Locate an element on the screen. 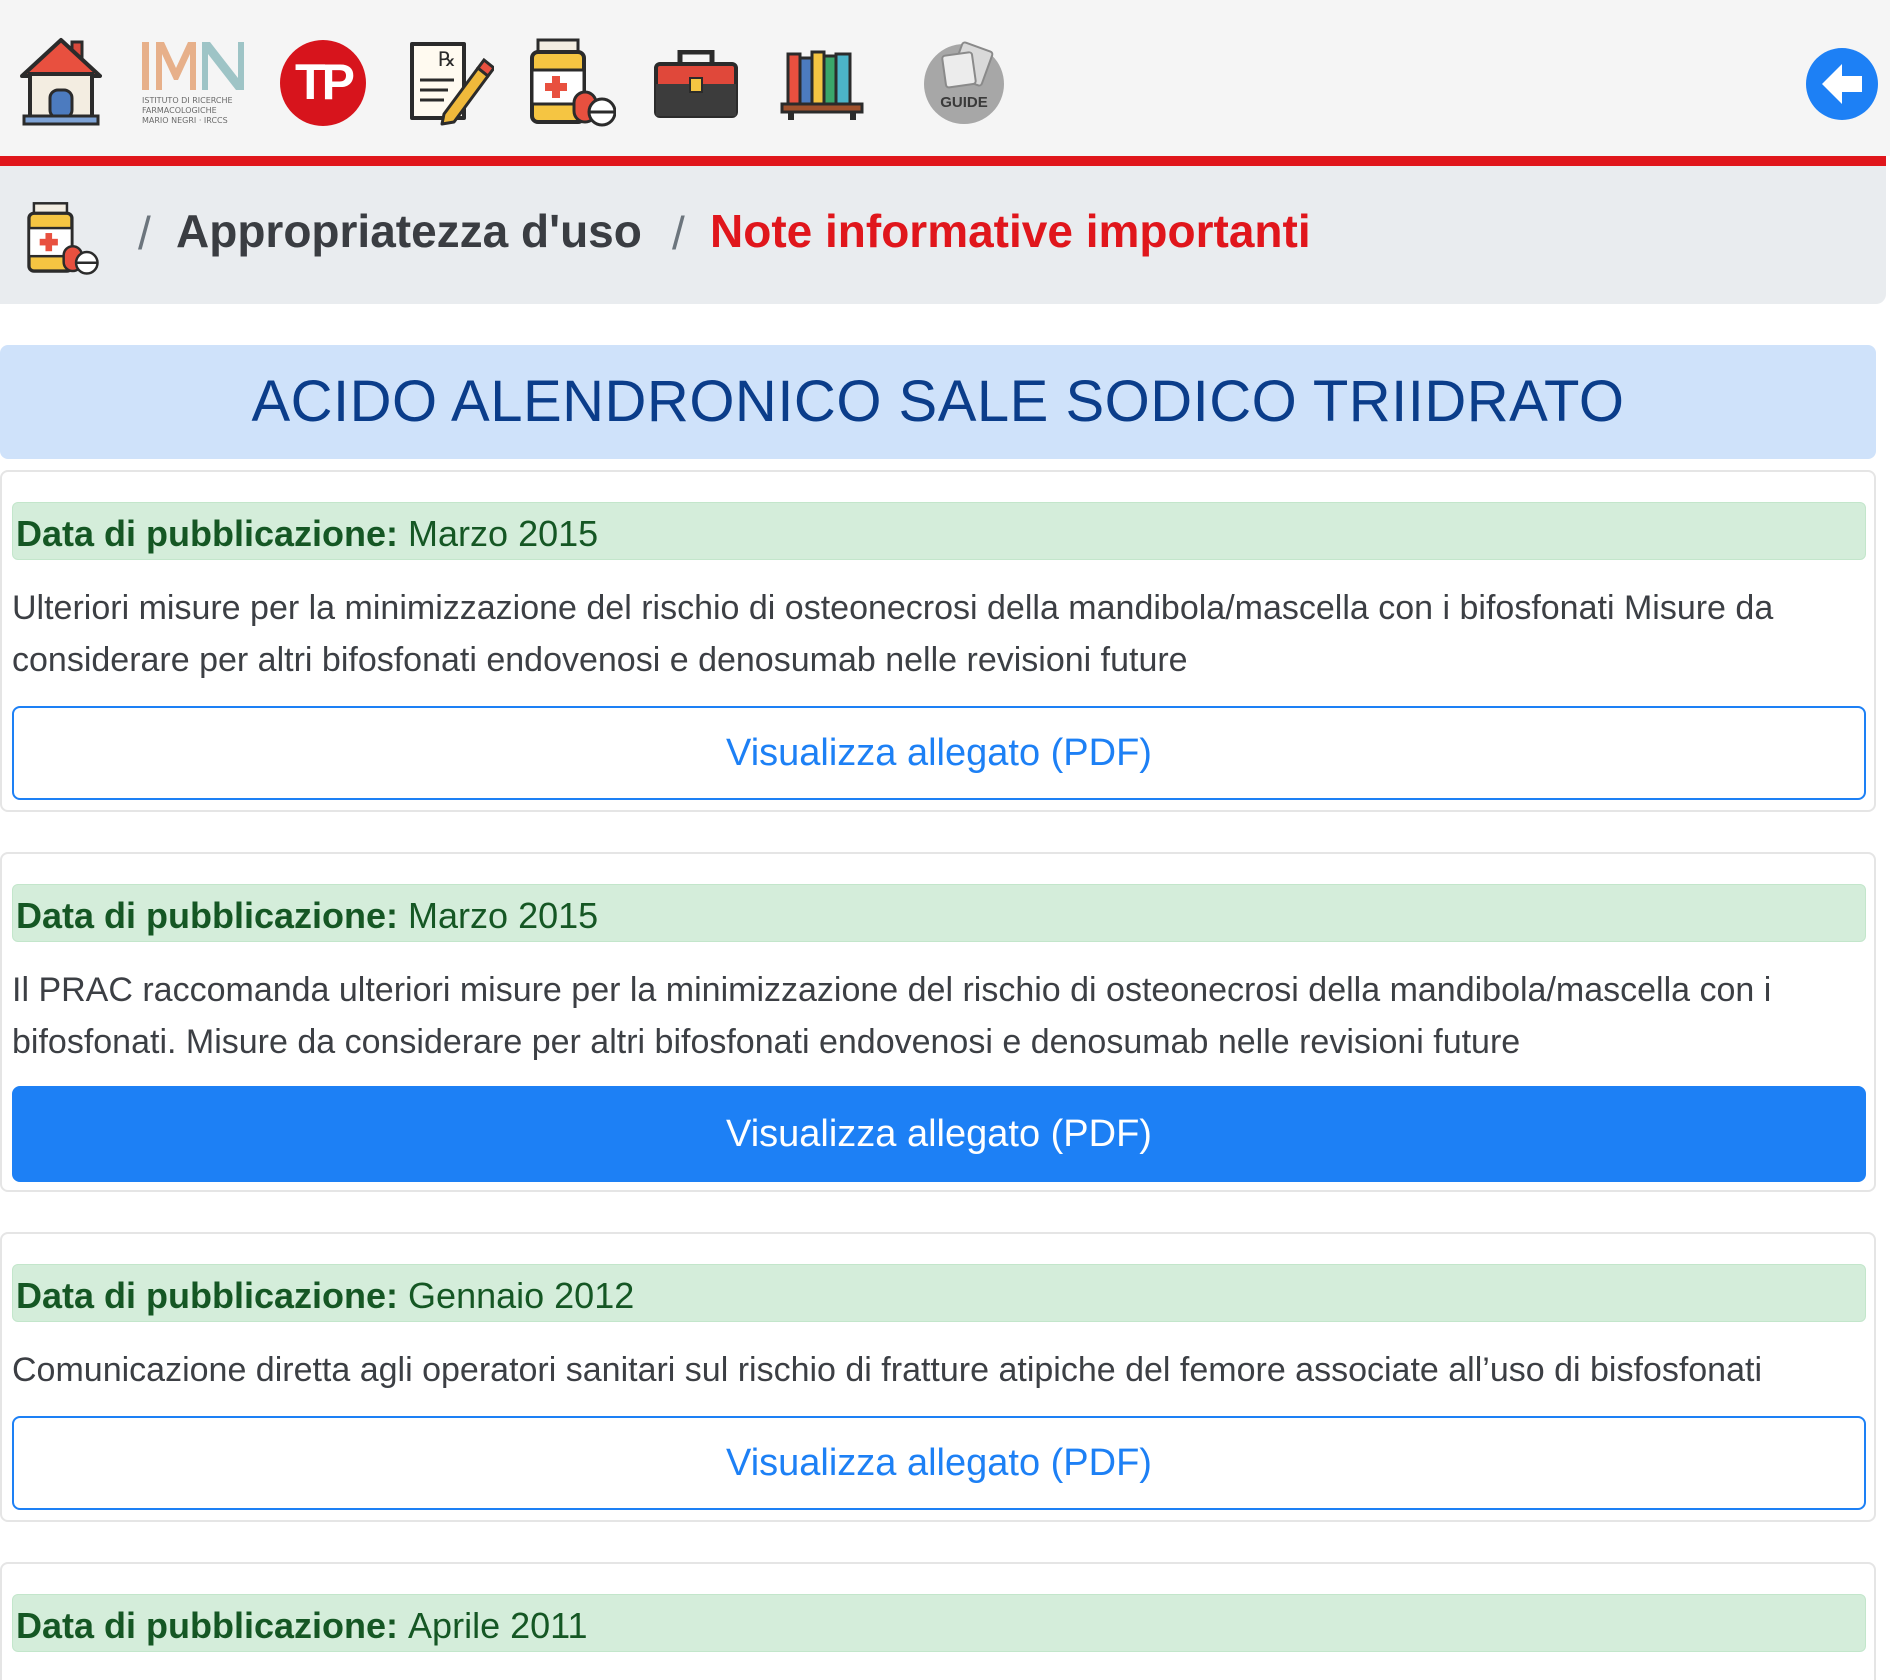  back-button is located at coordinates (1842, 84).